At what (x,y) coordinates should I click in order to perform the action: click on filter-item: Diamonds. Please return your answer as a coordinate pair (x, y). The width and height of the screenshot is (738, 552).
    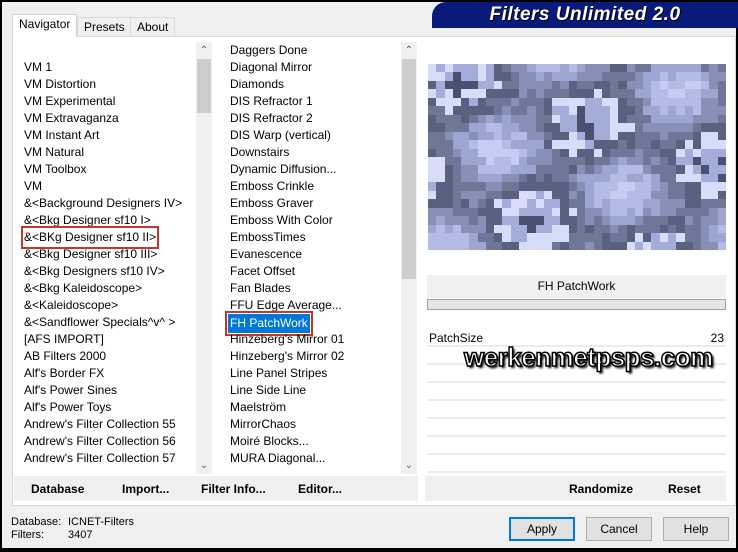
    Looking at the image, I should click on (310, 84).